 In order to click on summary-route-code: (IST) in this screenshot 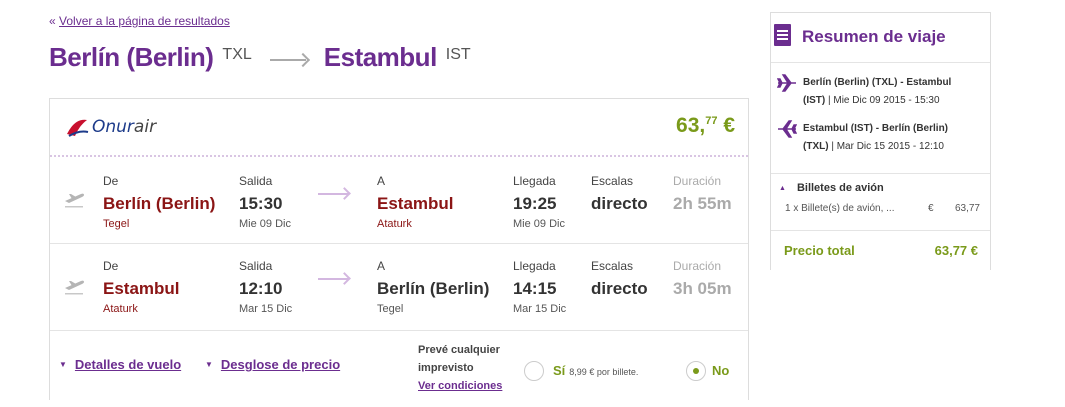, I will do `click(814, 100)`.